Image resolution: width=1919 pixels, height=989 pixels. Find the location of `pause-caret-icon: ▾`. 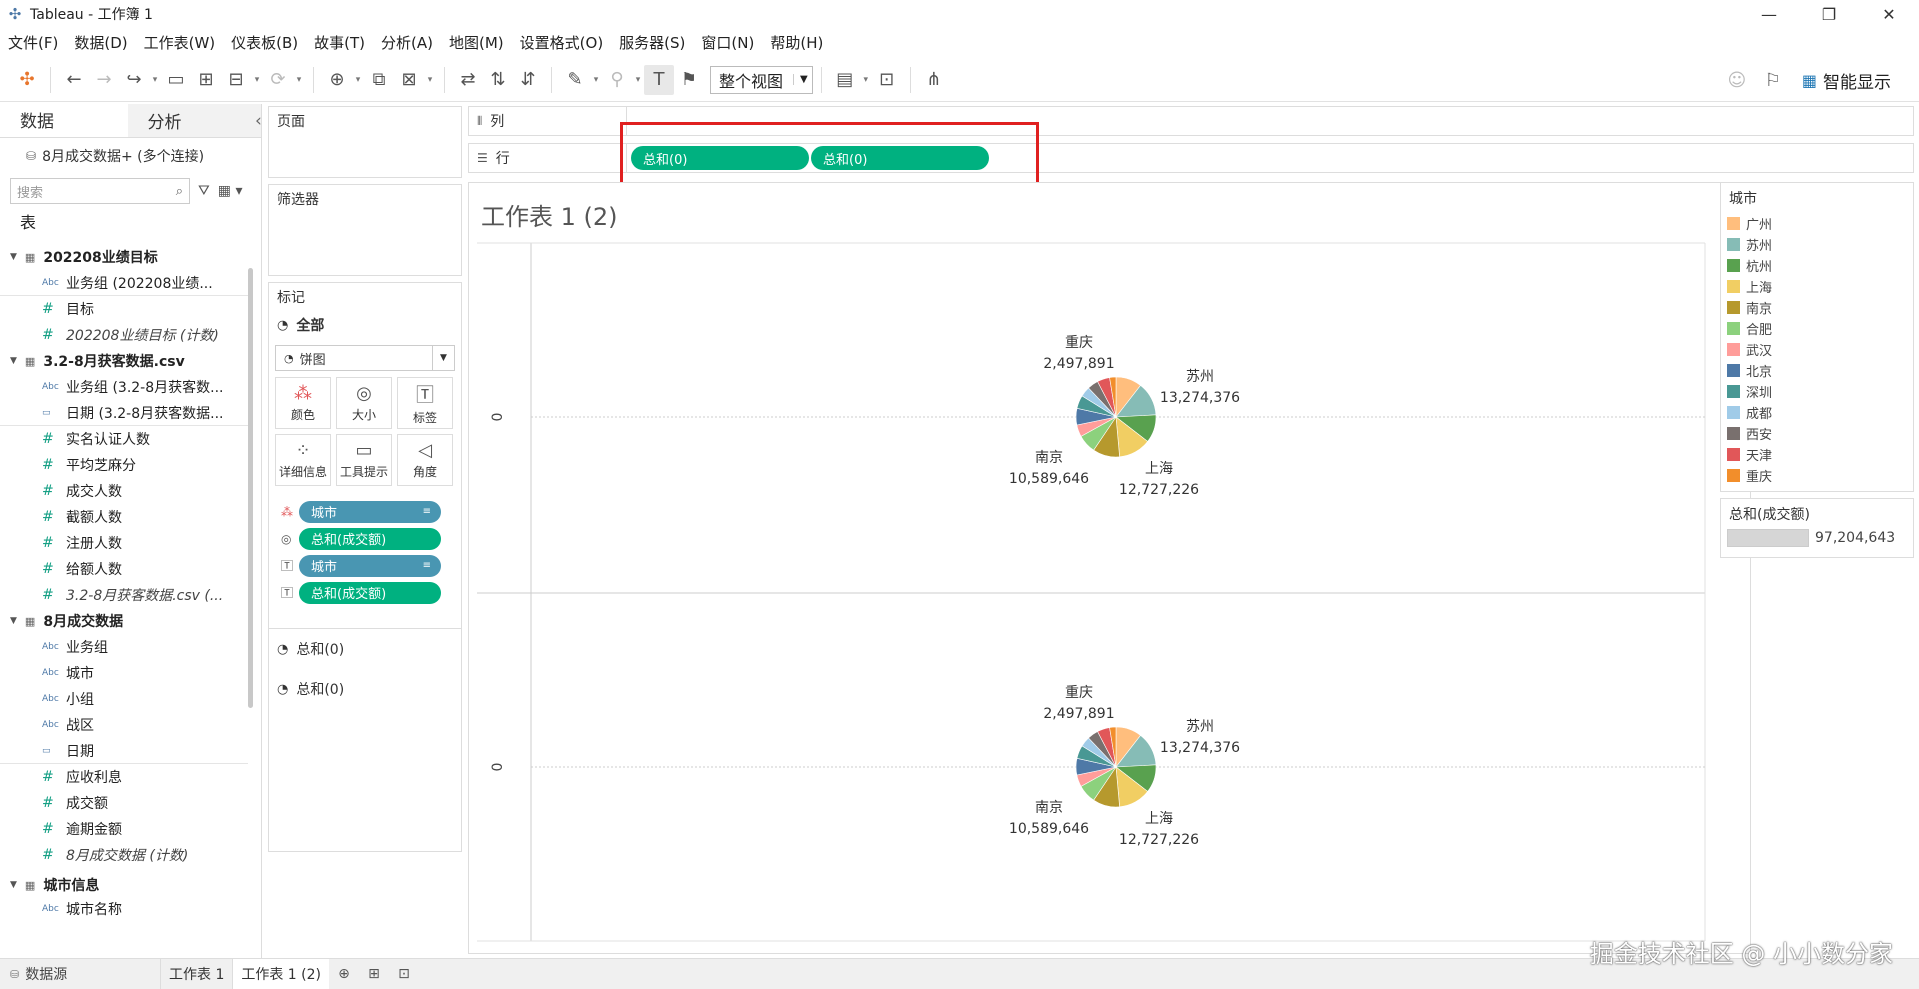

pause-caret-icon: ▾ is located at coordinates (257, 80).